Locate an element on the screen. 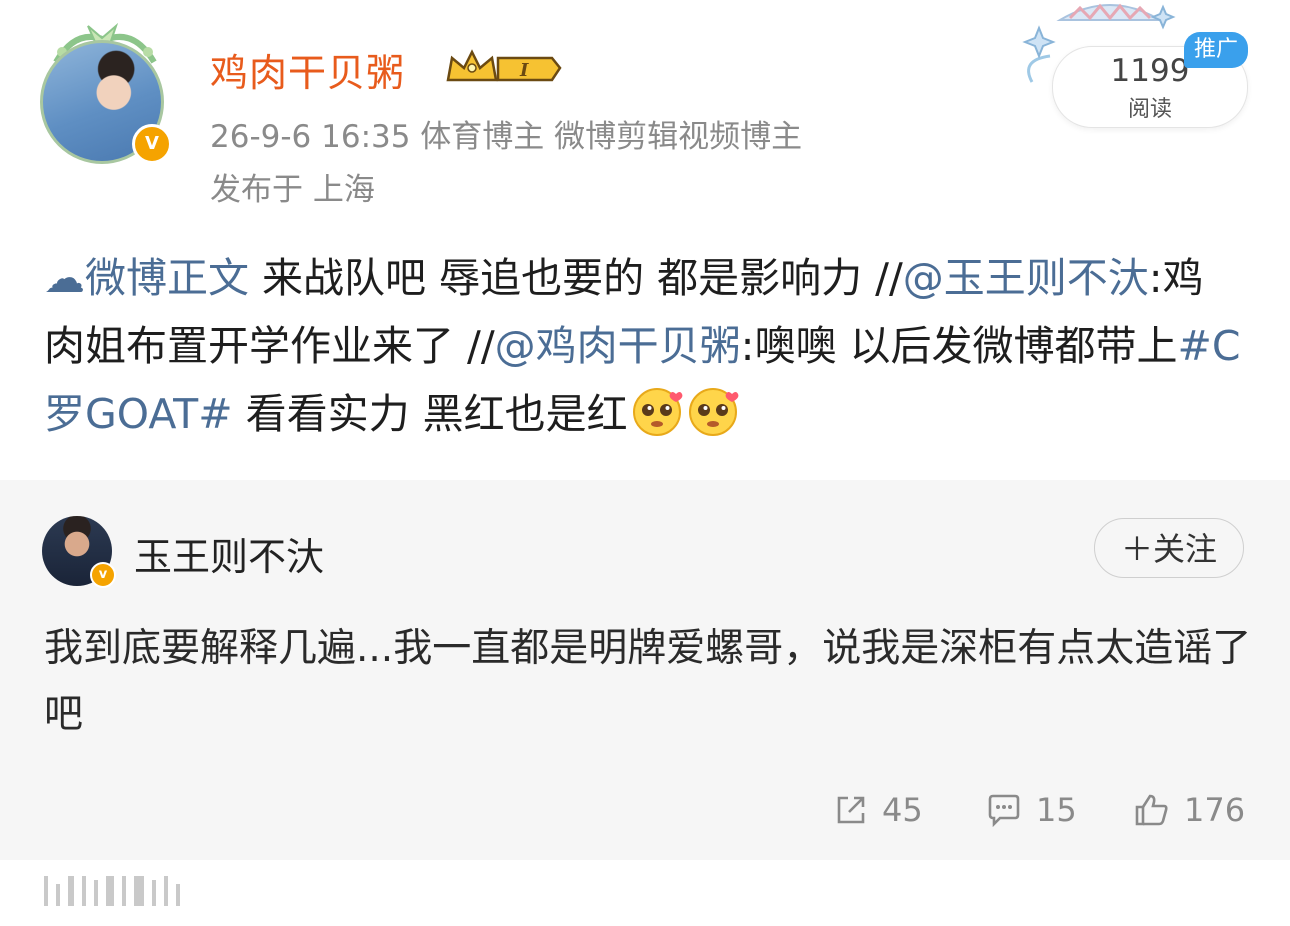 The image size is (1290, 926). follow-button: ＋关注 is located at coordinates (1169, 548).